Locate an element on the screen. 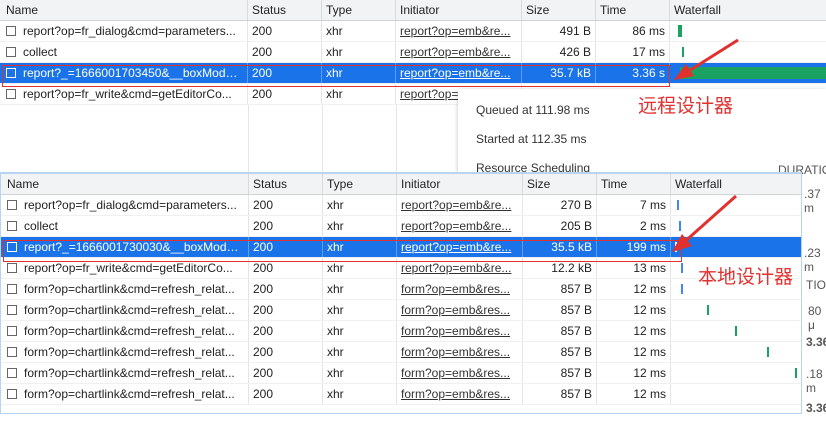 The image size is (826, 421). size-cell: 35.7 kB is located at coordinates (559, 73).